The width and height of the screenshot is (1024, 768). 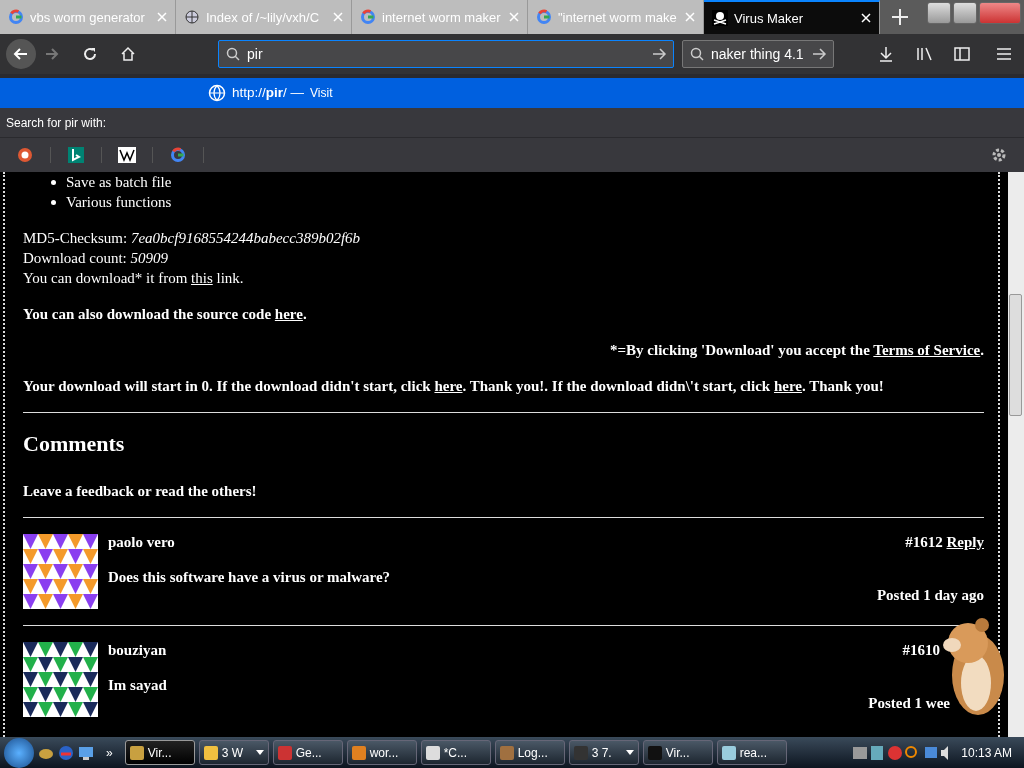 What do you see at coordinates (141, 542) in the screenshot?
I see `comment-author: paolo vero` at bounding box center [141, 542].